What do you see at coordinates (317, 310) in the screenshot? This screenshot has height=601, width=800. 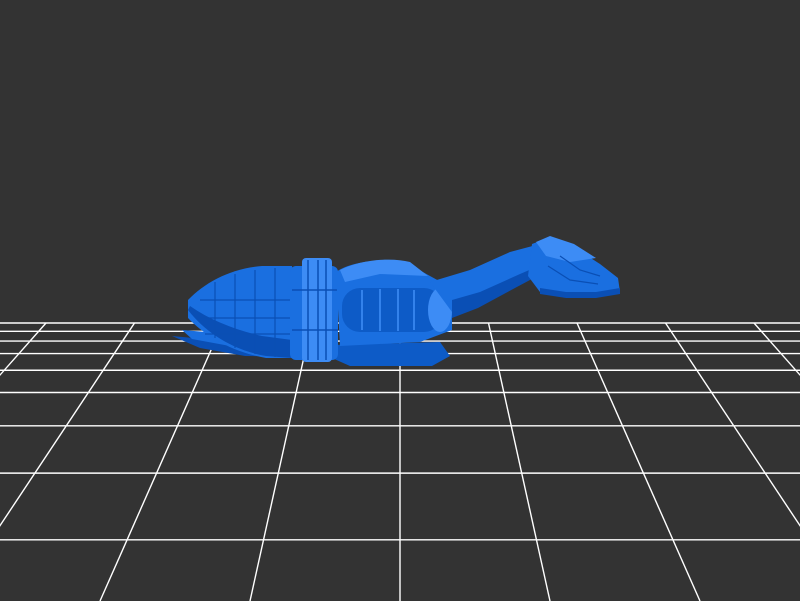 I see `model-ring-band` at bounding box center [317, 310].